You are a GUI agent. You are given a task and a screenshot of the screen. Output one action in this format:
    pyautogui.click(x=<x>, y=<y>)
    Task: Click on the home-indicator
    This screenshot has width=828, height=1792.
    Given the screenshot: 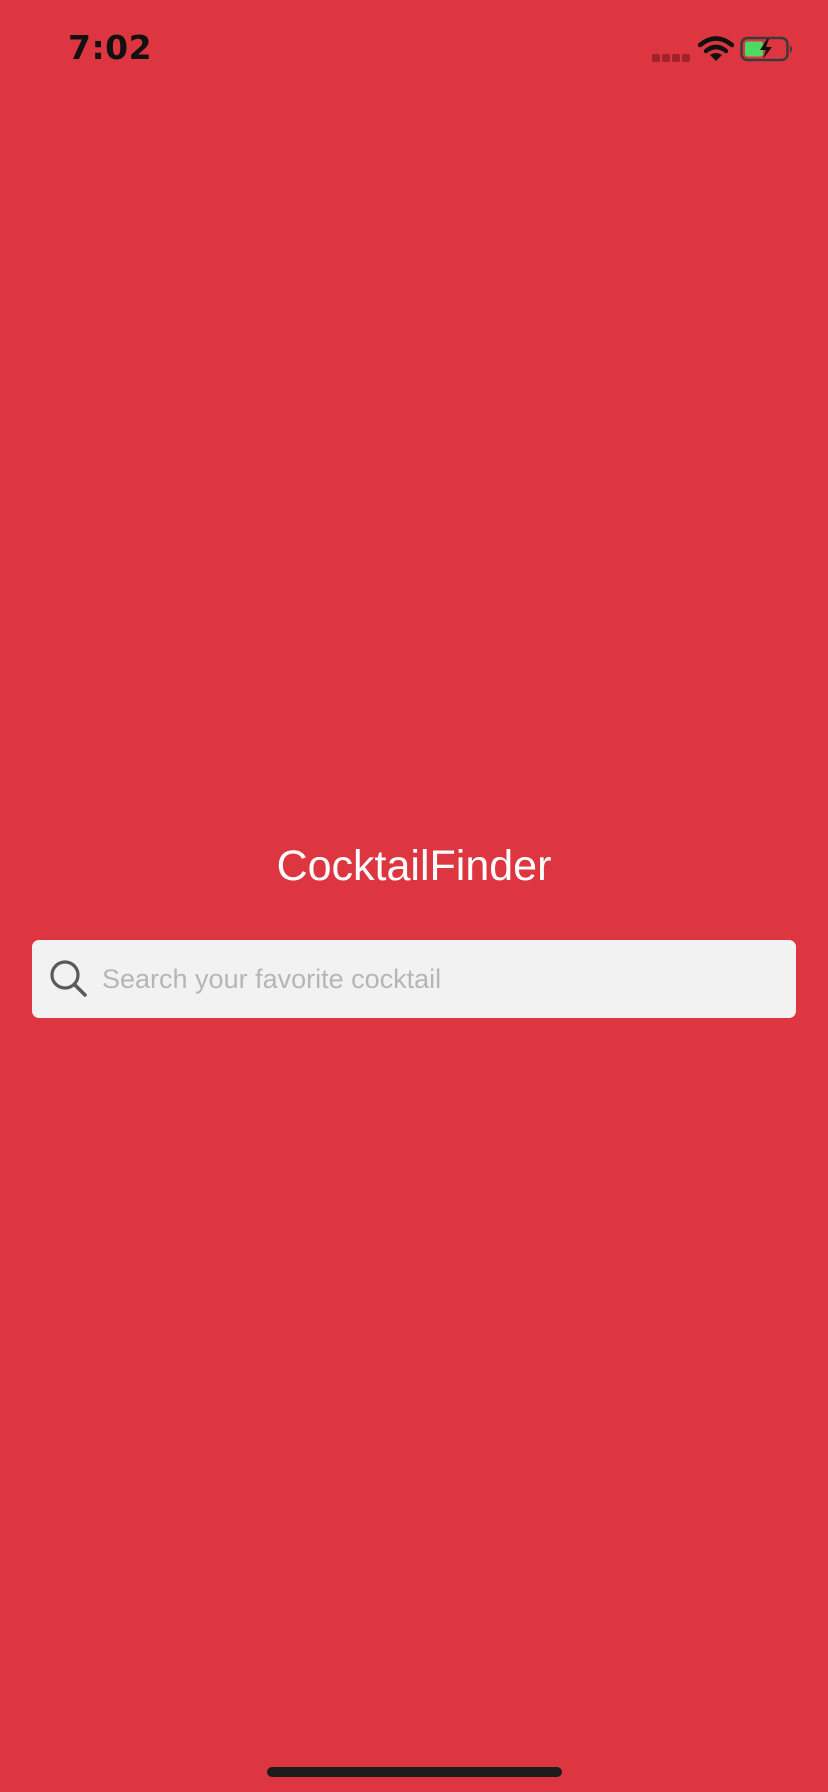 What is the action you would take?
    pyautogui.click(x=414, y=1772)
    